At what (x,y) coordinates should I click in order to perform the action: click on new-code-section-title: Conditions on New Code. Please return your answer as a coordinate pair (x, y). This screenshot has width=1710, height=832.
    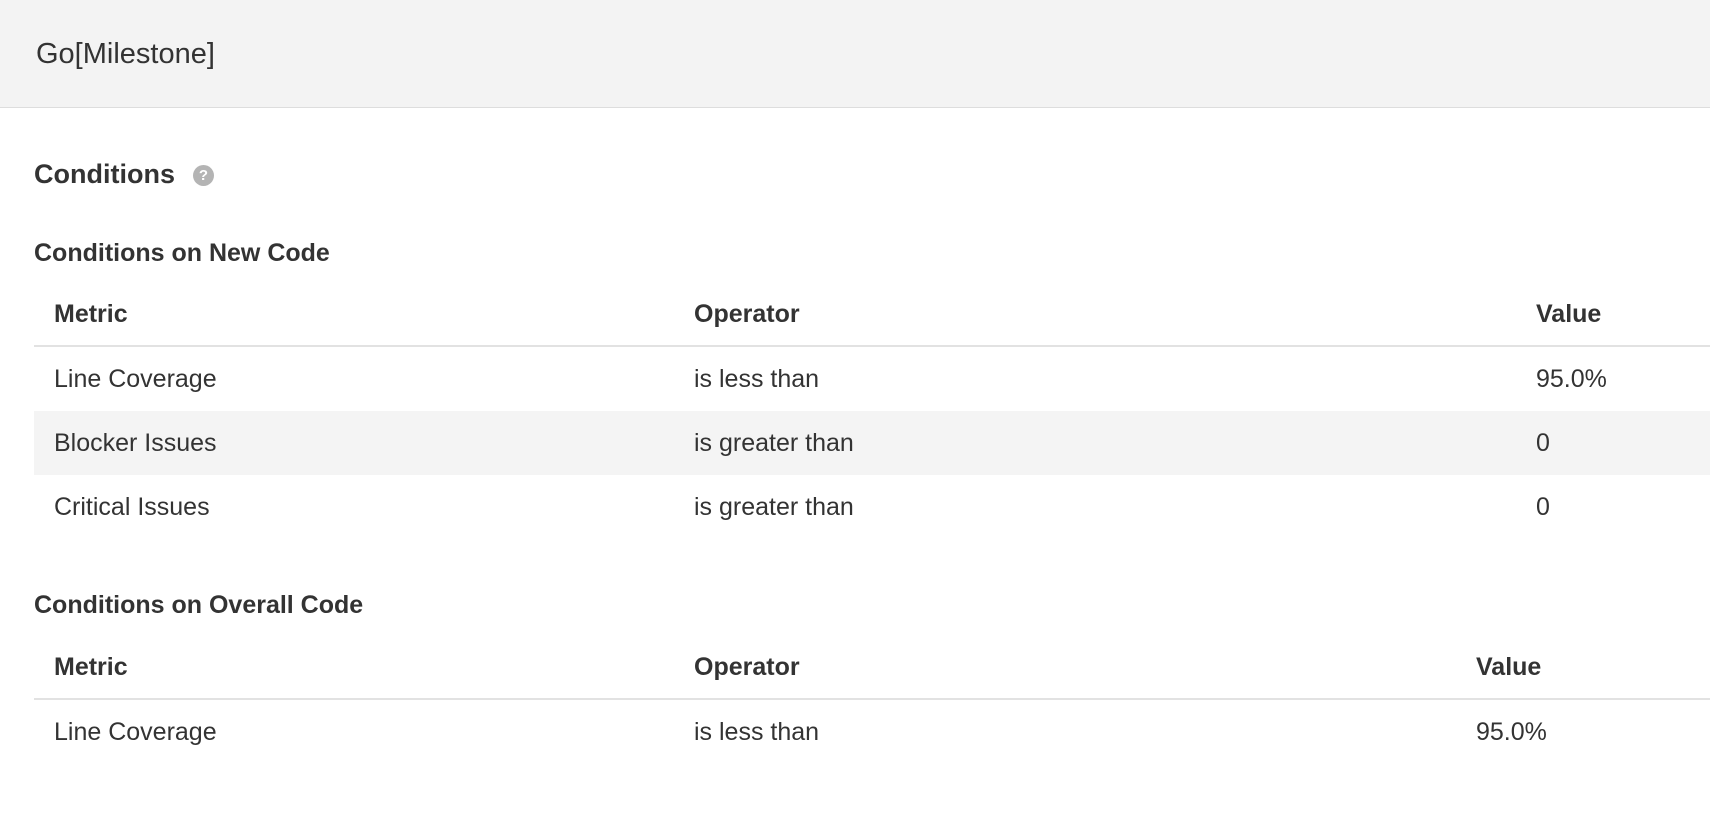
    Looking at the image, I should click on (182, 253).